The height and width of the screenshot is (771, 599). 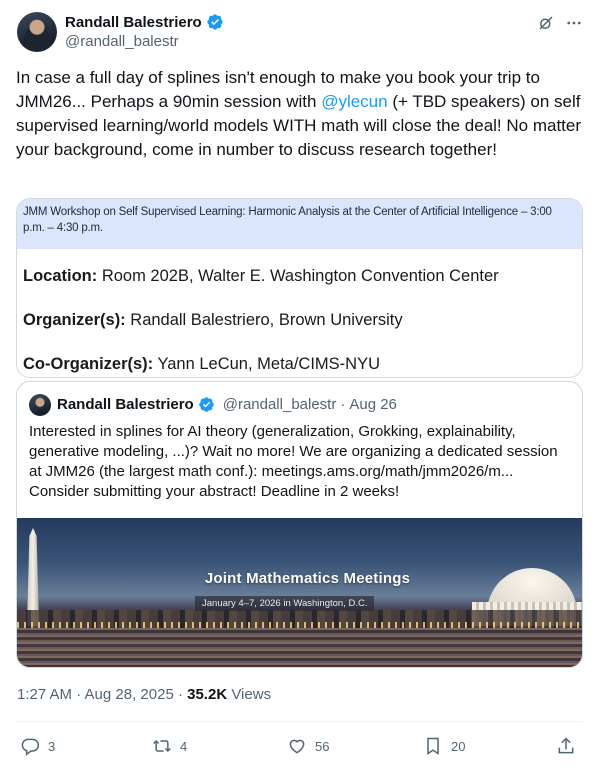 I want to click on coorganizer-value: Yann LeCun, Meta/CIMS-NYU, so click(x=266, y=364).